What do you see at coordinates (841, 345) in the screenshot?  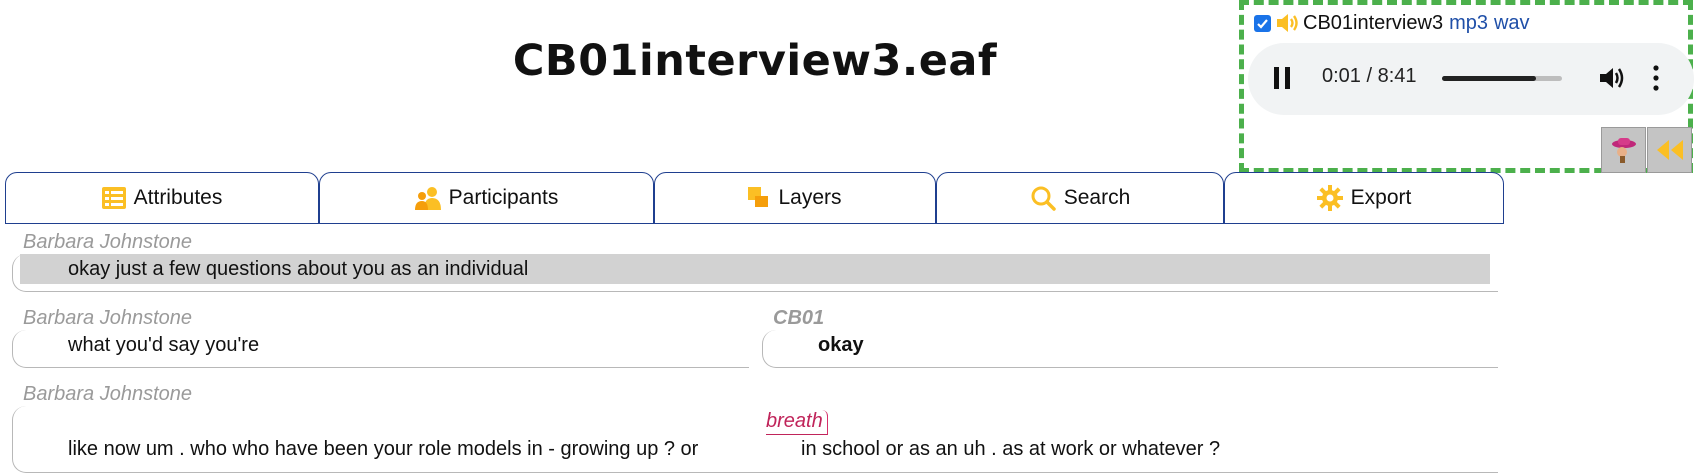 I see `utterance: okay` at bounding box center [841, 345].